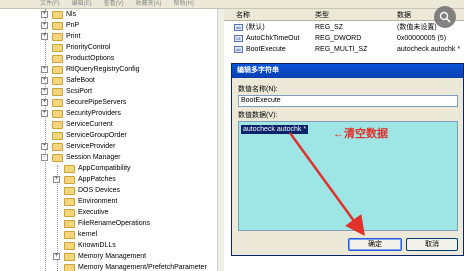 The image size is (464, 271). I want to click on tree-item-label: SafeBoot, so click(80, 80).